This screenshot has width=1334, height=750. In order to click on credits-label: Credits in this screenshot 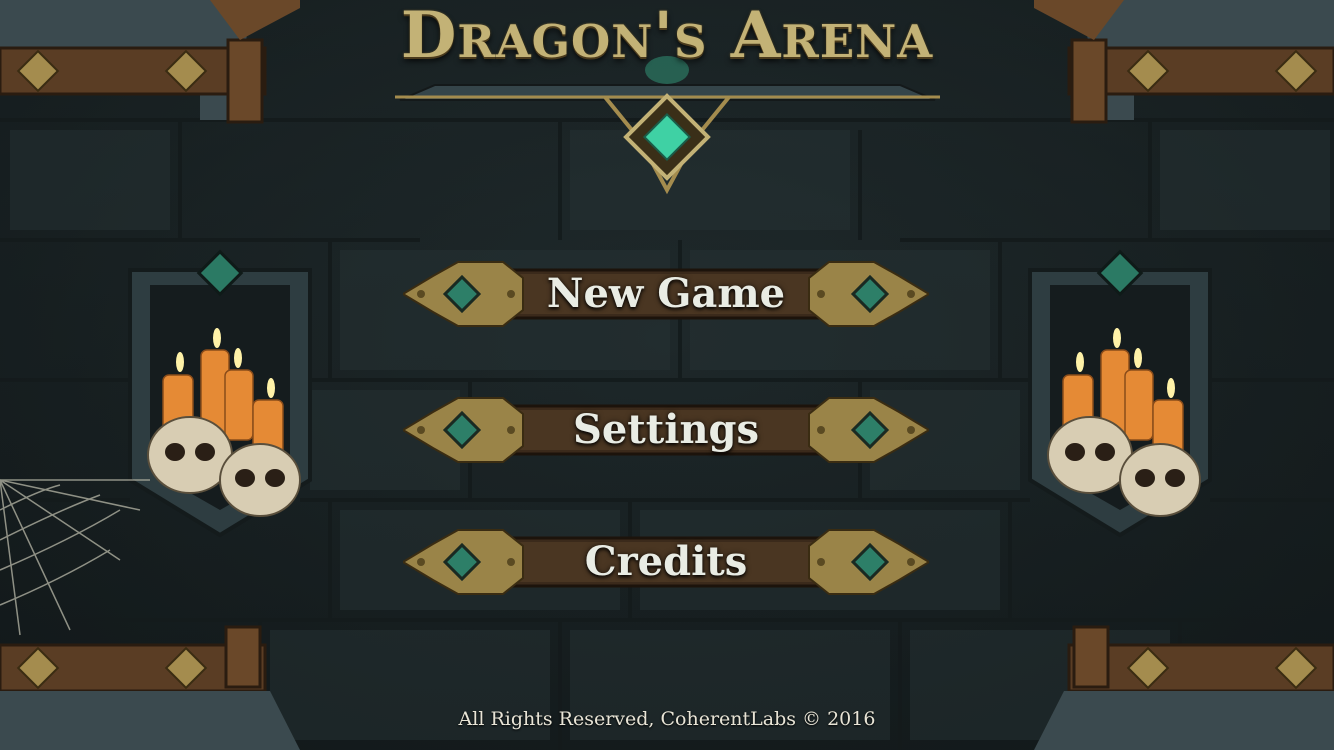, I will do `click(666, 561)`.